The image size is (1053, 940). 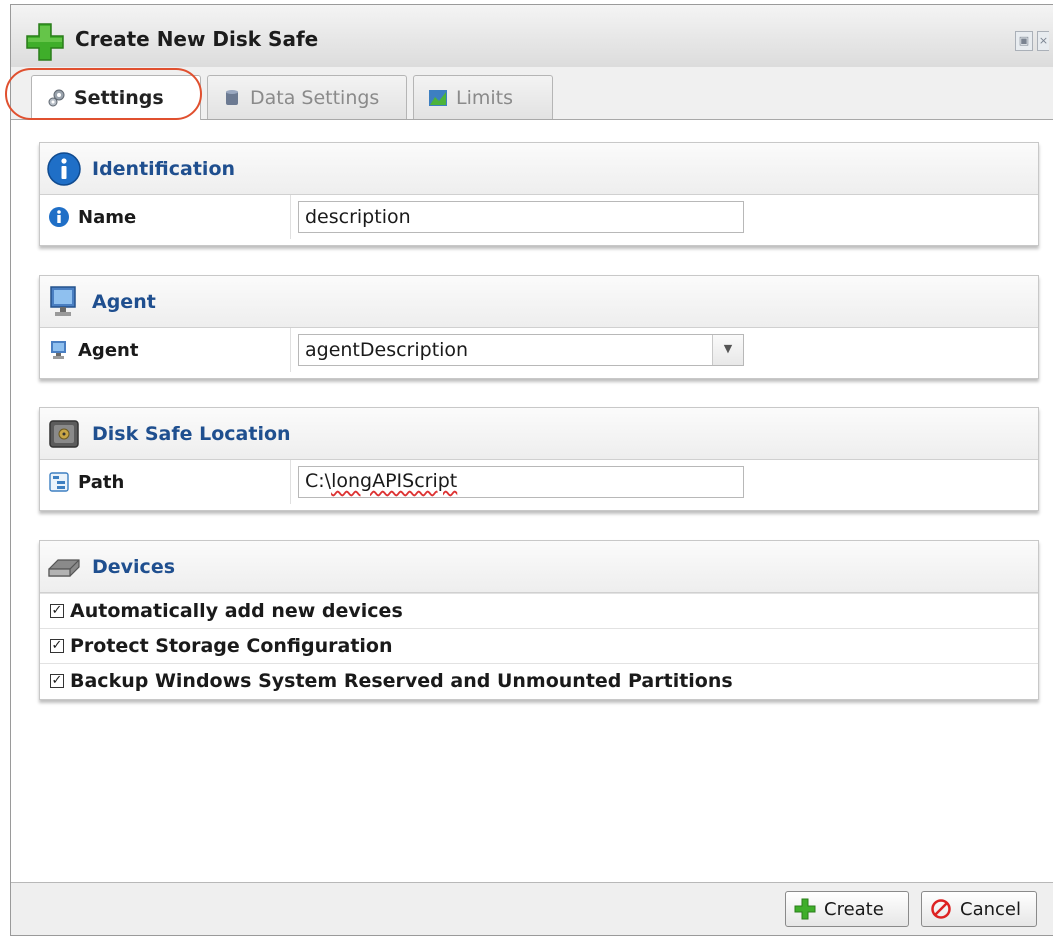 I want to click on location-header: Disk Safe Location, so click(x=539, y=434).